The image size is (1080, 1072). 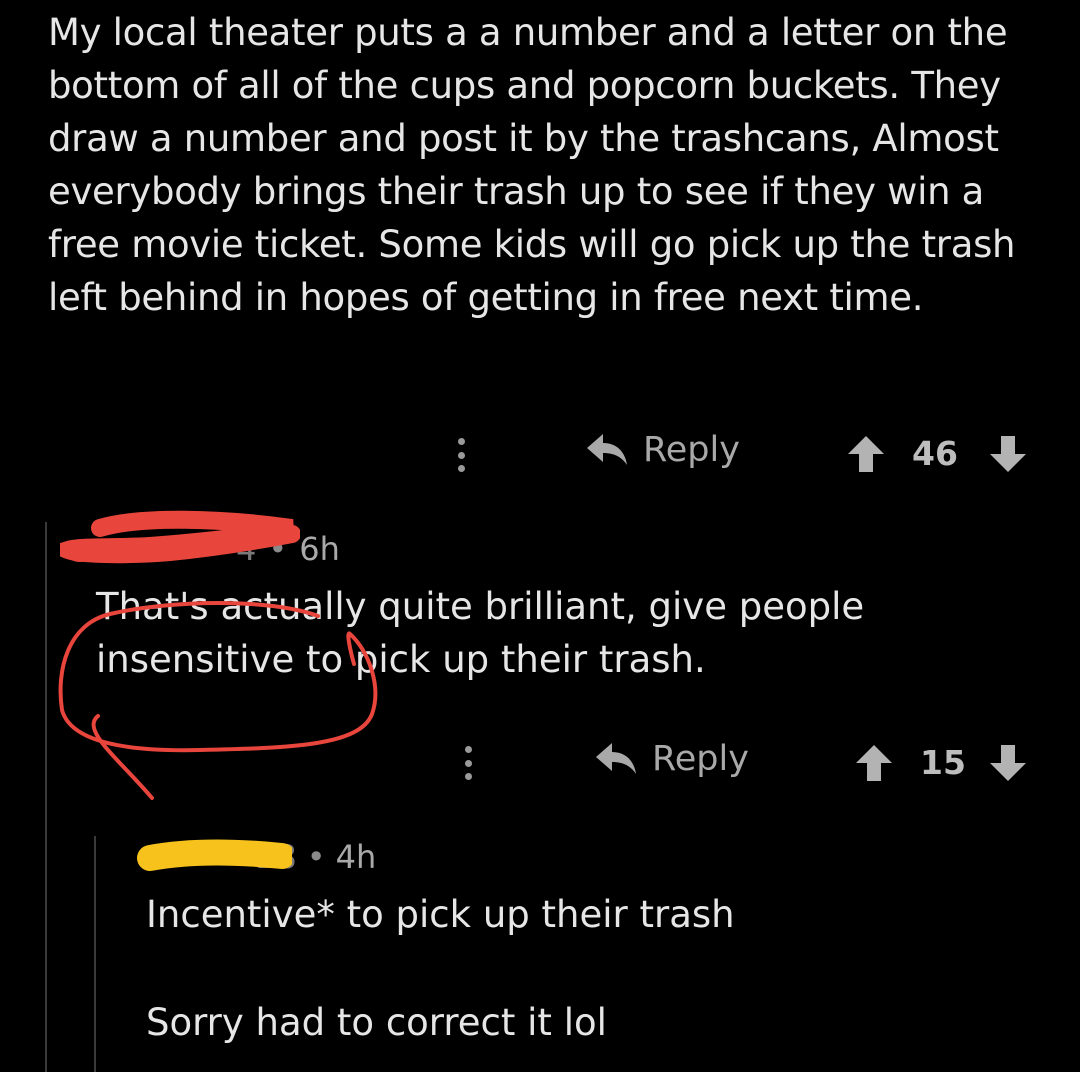 What do you see at coordinates (319, 549) in the screenshot?
I see `timestamp: 6h` at bounding box center [319, 549].